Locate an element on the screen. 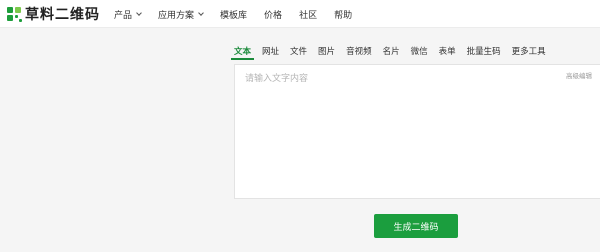 The image size is (600, 252). nav-item-help: 帮助 is located at coordinates (343, 14).